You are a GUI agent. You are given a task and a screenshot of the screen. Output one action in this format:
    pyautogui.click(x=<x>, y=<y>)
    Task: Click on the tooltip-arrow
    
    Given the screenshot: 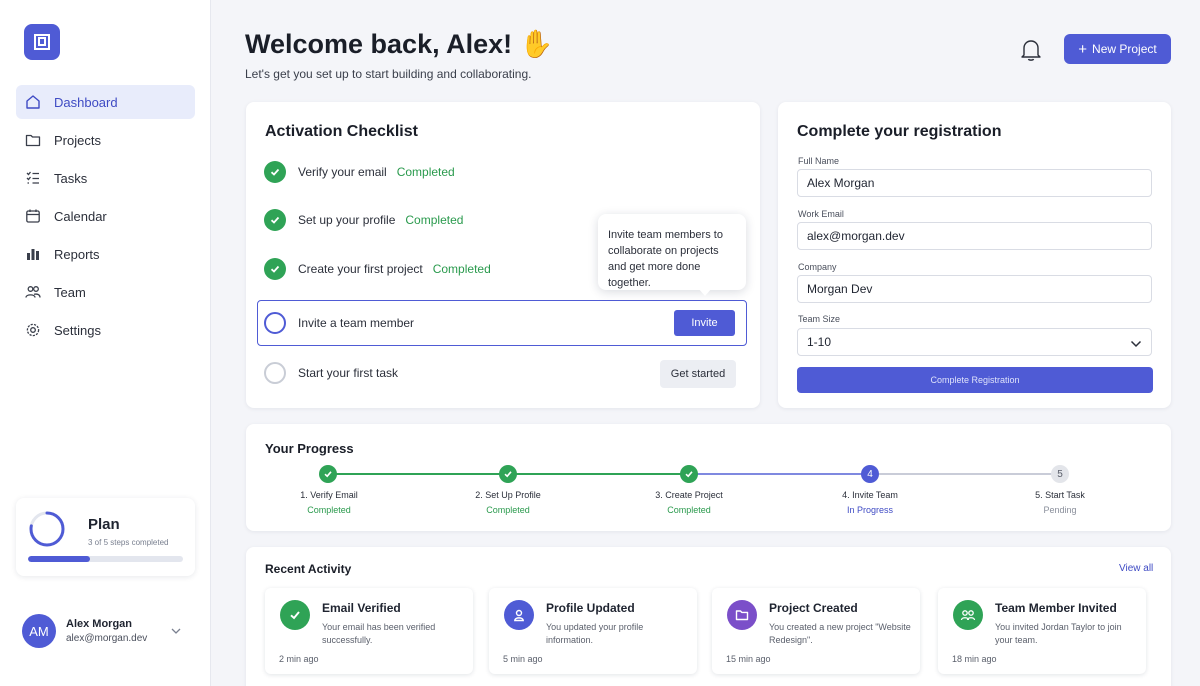 What is the action you would take?
    pyautogui.click(x=705, y=292)
    